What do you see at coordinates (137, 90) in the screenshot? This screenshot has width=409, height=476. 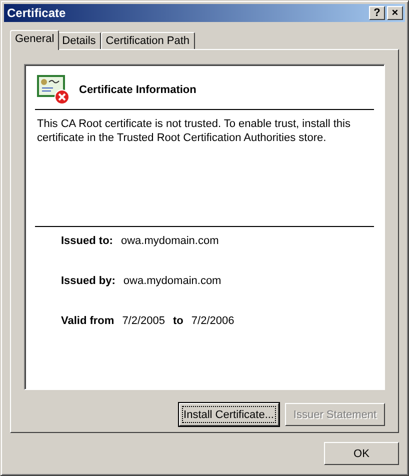 I see `info-heading: Certificate Information` at bounding box center [137, 90].